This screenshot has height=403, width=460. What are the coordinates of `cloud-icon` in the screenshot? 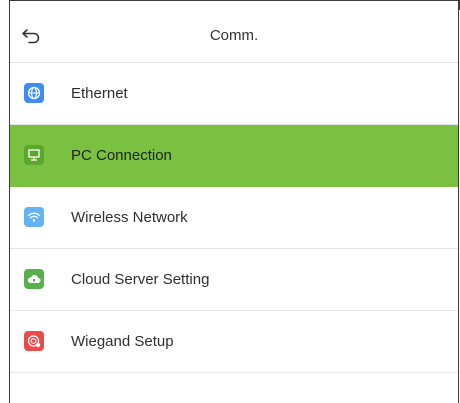 It's located at (34, 279).